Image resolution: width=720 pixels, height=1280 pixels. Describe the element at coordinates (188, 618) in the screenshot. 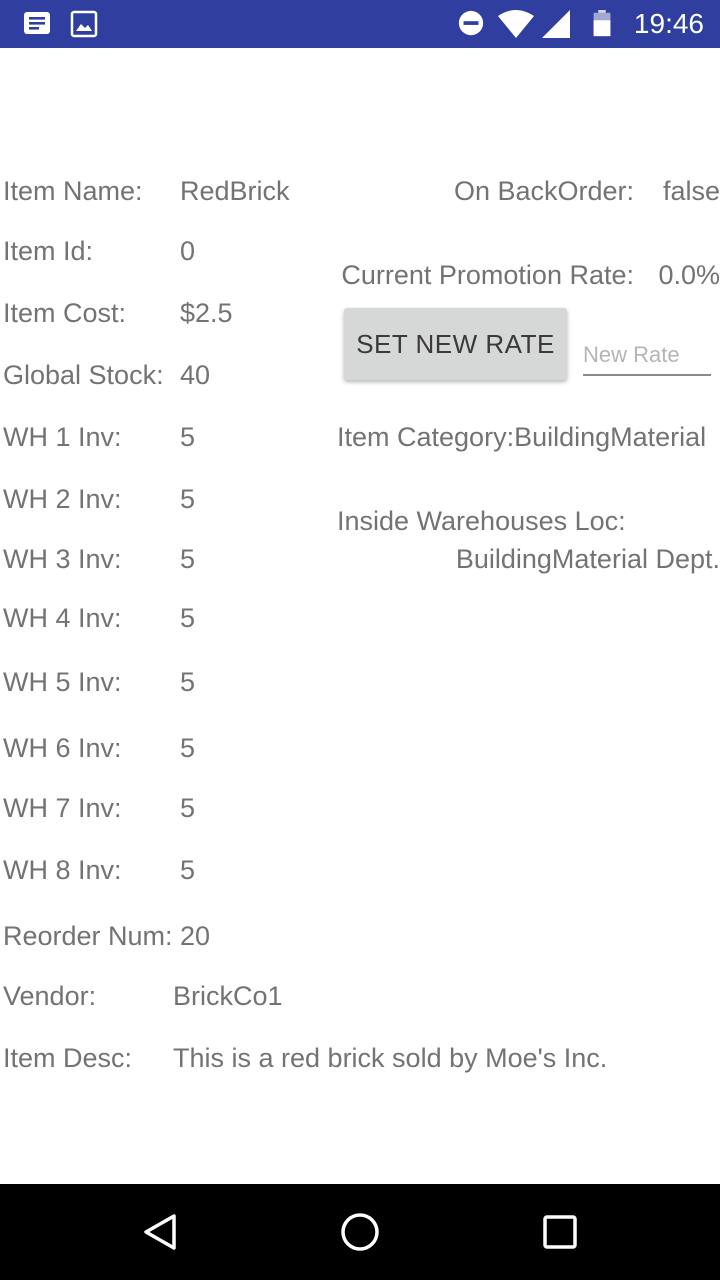

I see `wh4-inv-value: 5` at that location.